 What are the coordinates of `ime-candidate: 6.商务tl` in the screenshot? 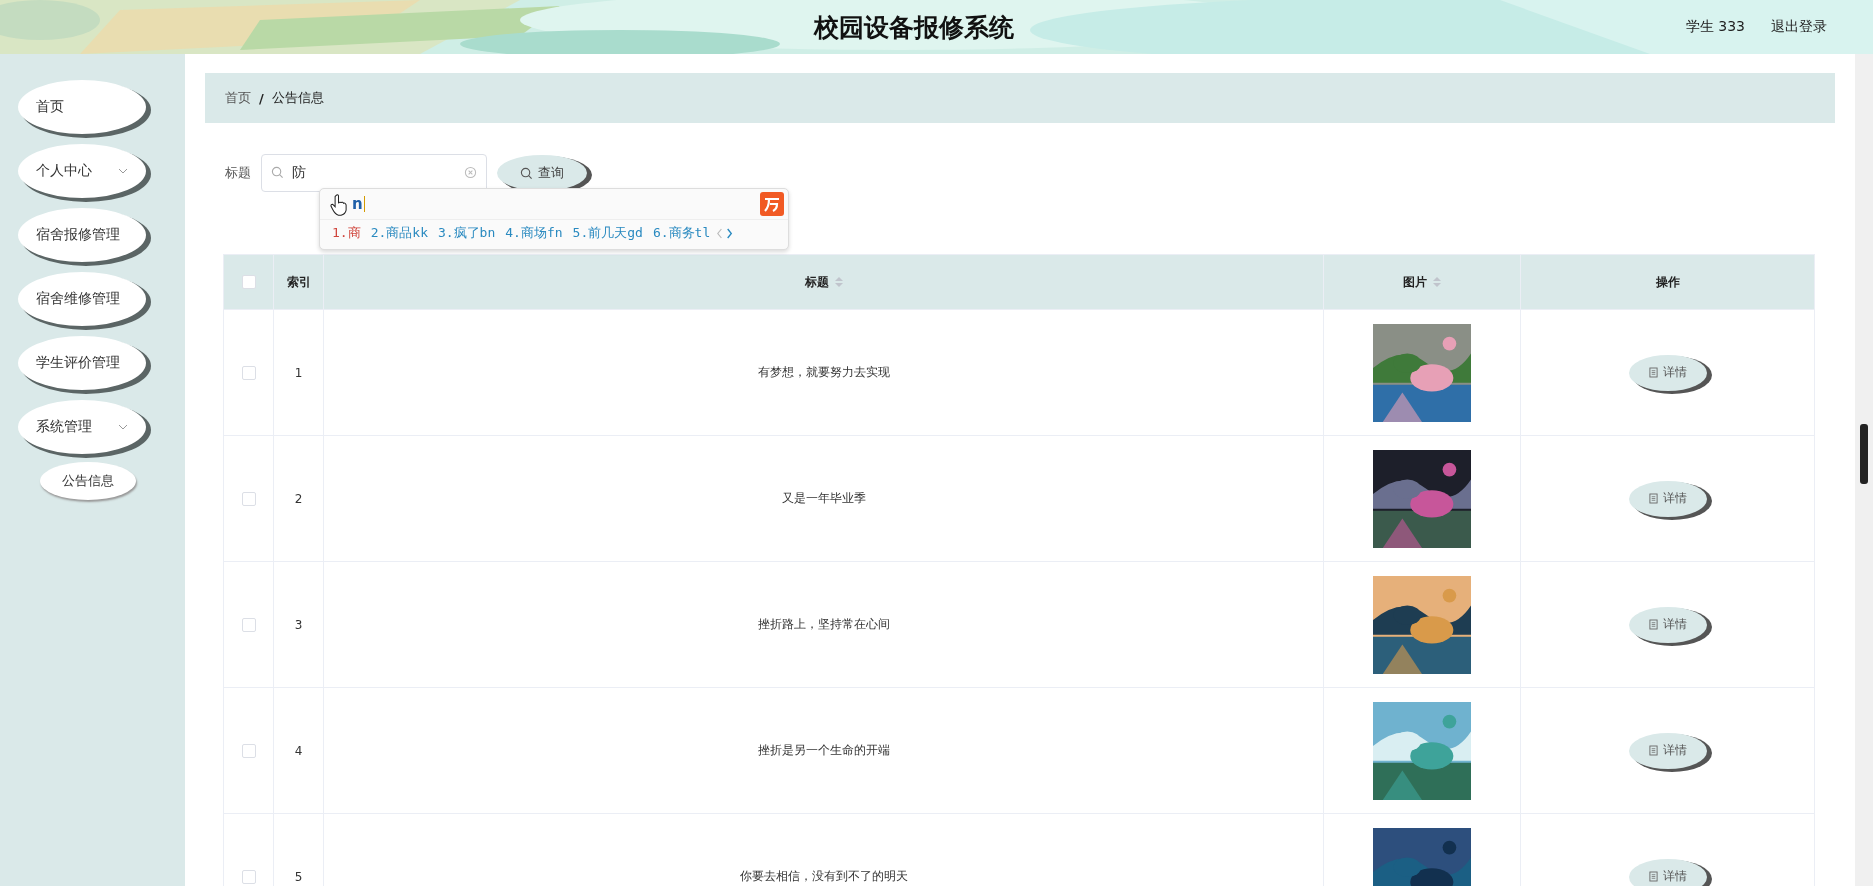 It's located at (681, 233).